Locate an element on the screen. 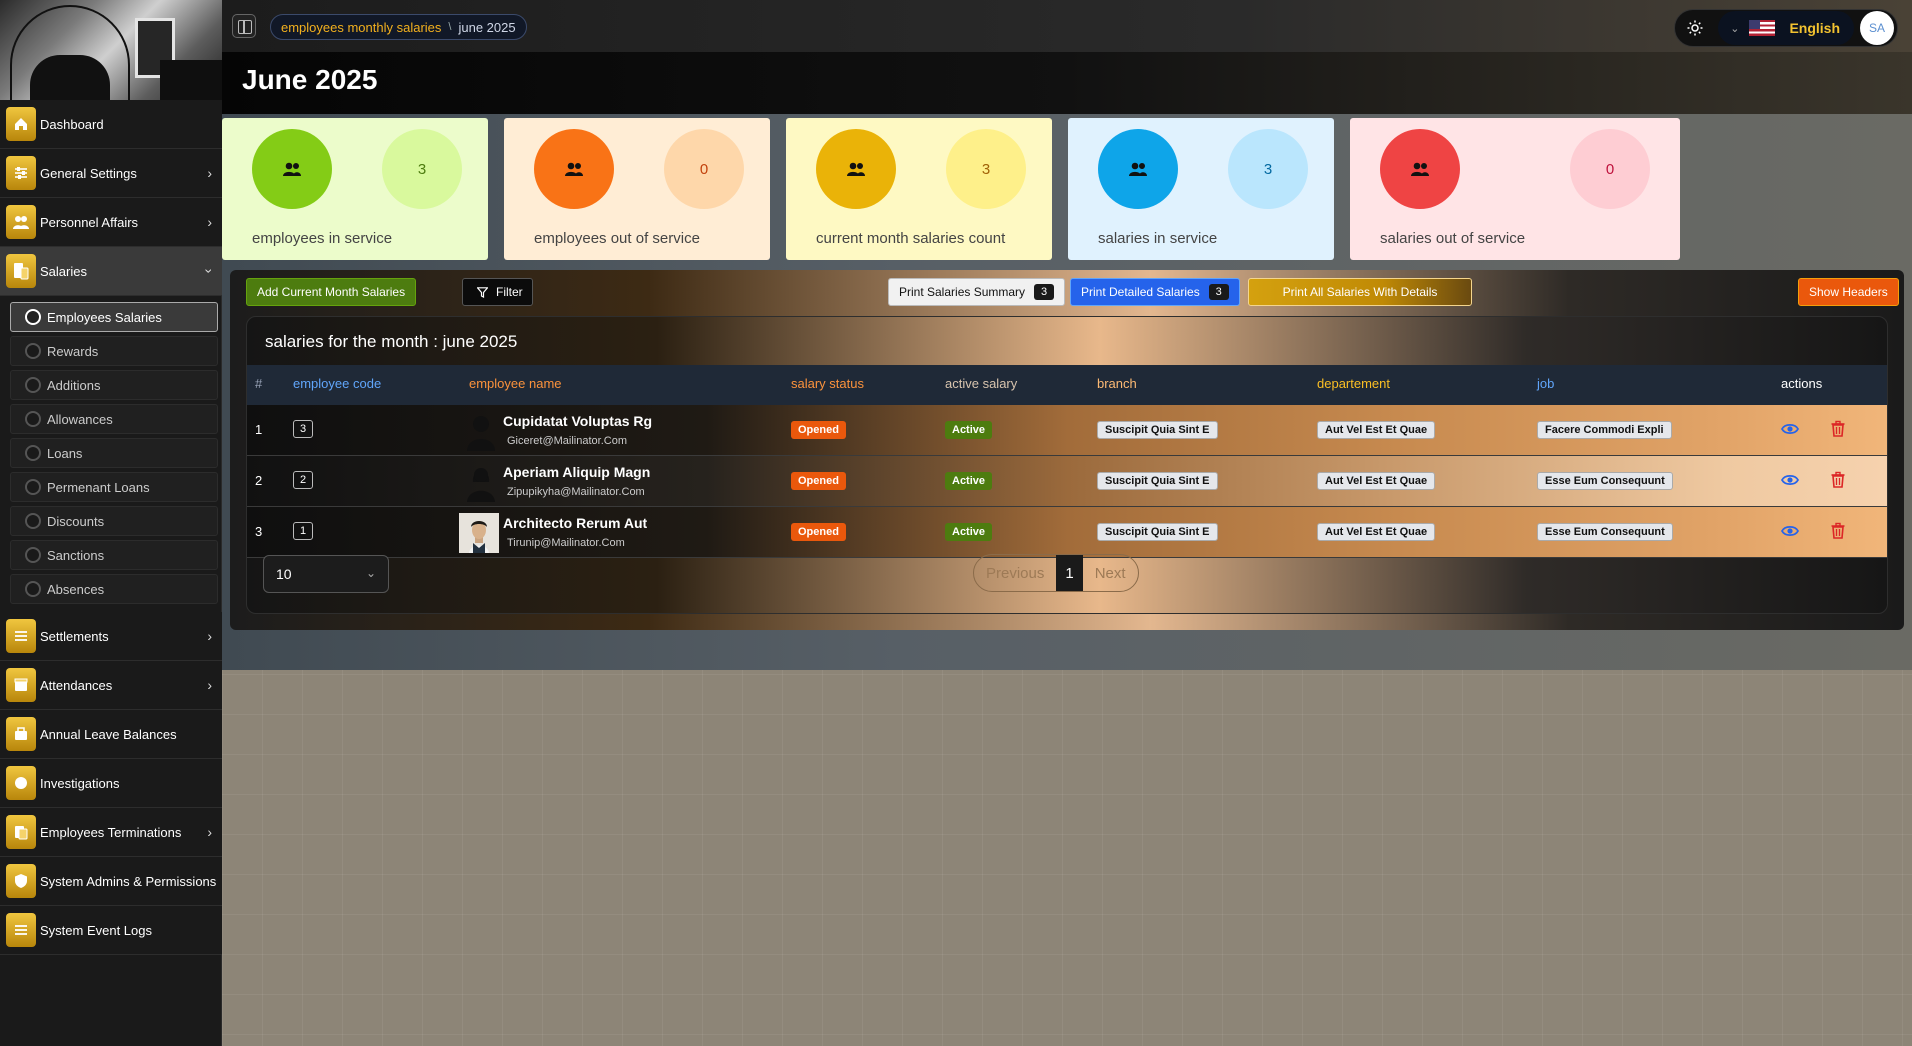 The width and height of the screenshot is (1912, 1046). col-header-employee-code: employee code is located at coordinates (337, 383).